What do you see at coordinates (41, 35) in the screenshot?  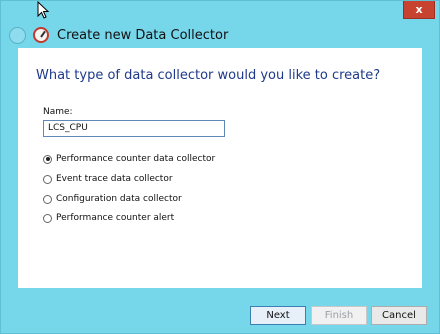 I see `performance-monitor-icon` at bounding box center [41, 35].